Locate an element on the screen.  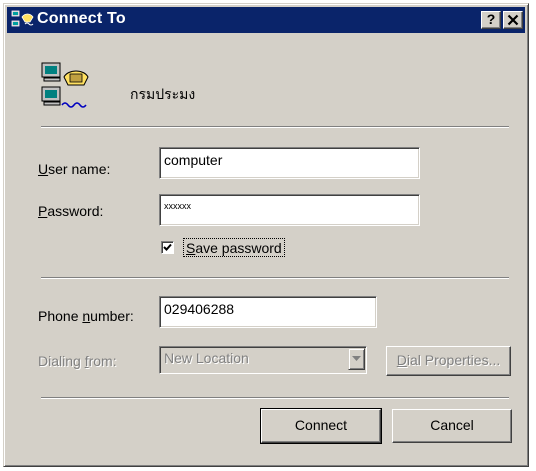
username-input: computer is located at coordinates (289, 163).